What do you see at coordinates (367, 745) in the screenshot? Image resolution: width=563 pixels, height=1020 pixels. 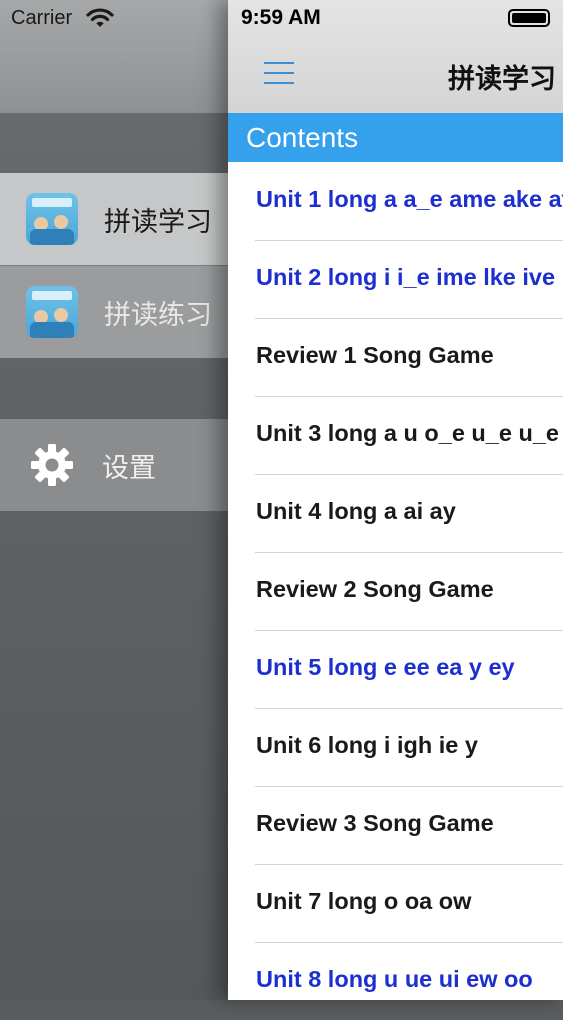 I see `list-item-label: Unit 6 long i igh ie y` at bounding box center [367, 745].